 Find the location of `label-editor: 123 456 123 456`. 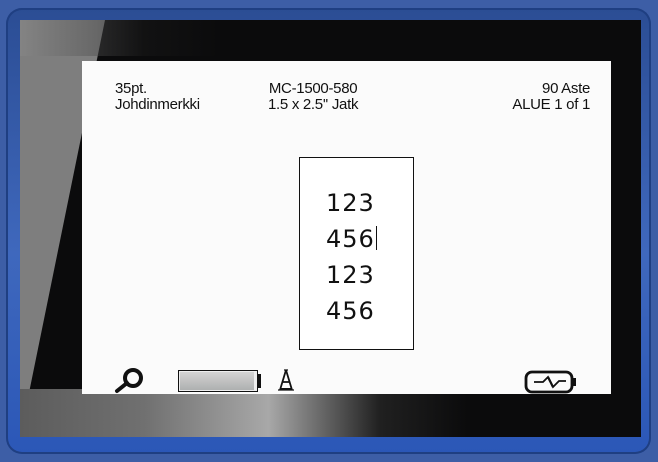

label-editor: 123 456 123 456 is located at coordinates (356, 253).